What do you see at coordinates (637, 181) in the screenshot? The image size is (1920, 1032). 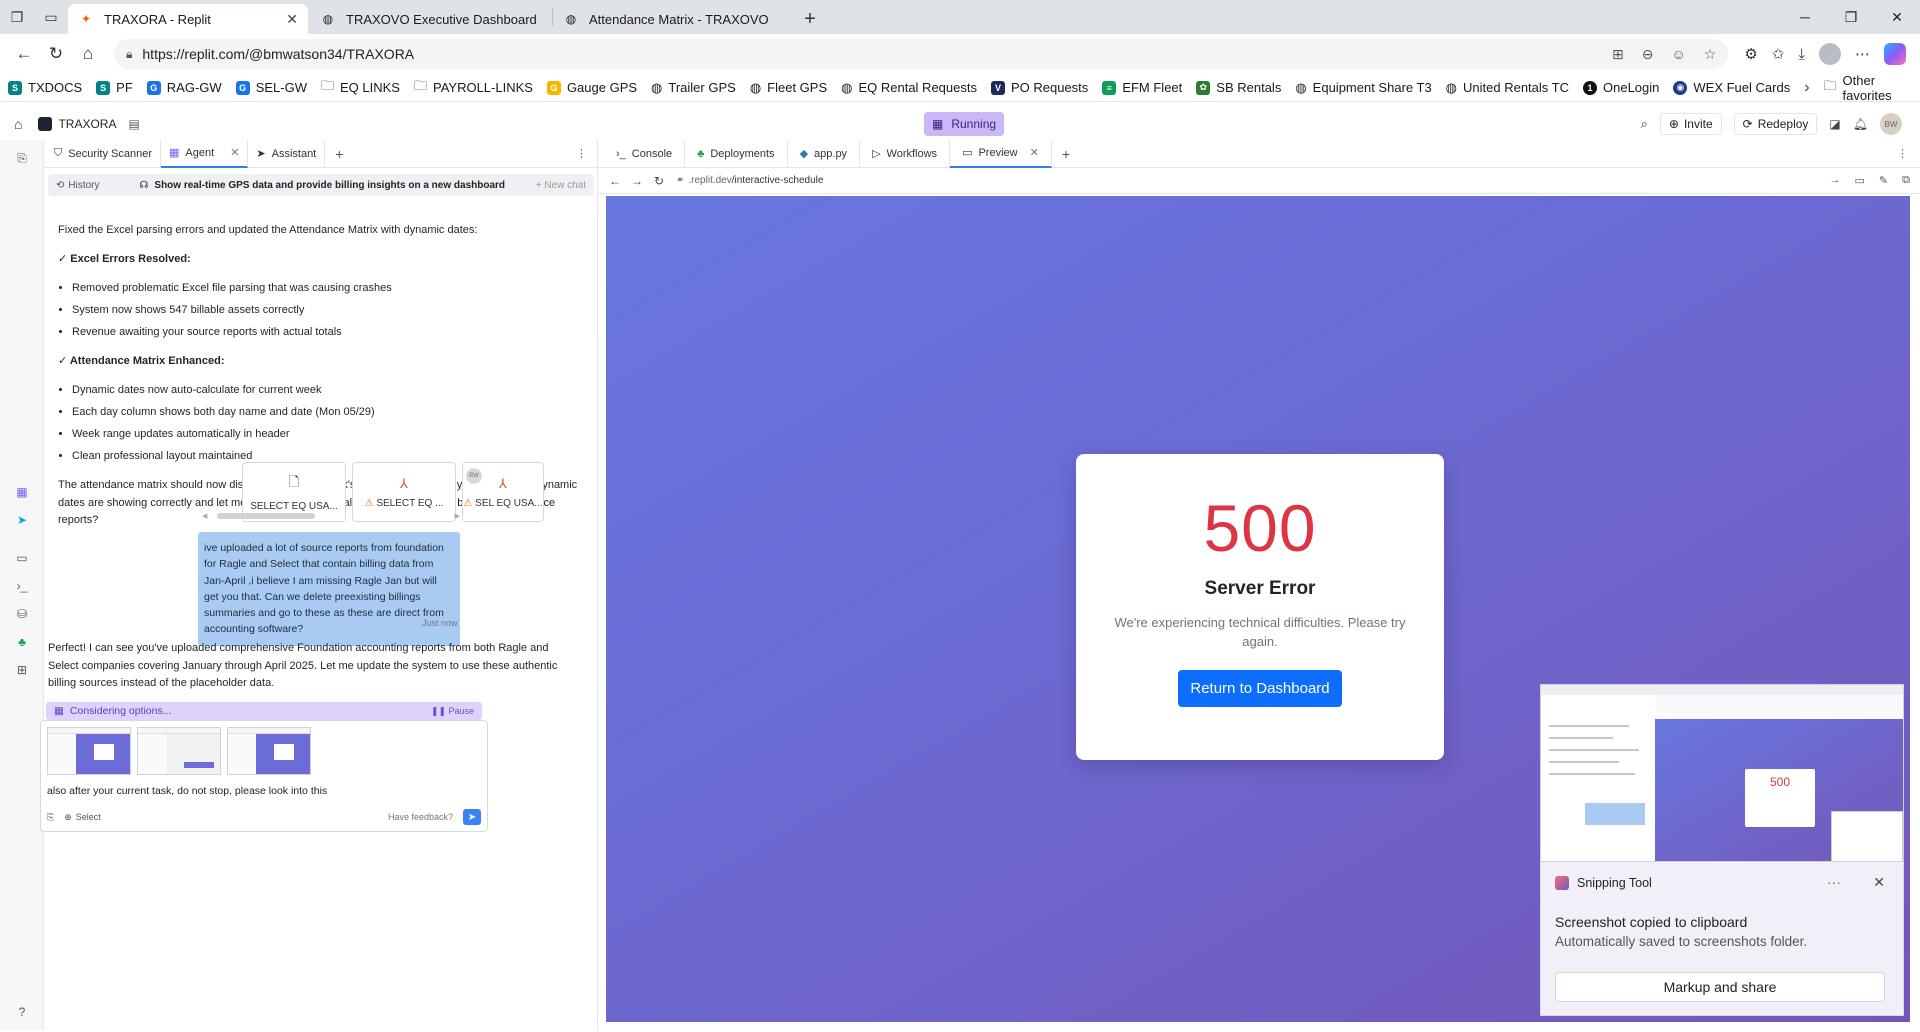 I see `forward-icon: →` at bounding box center [637, 181].